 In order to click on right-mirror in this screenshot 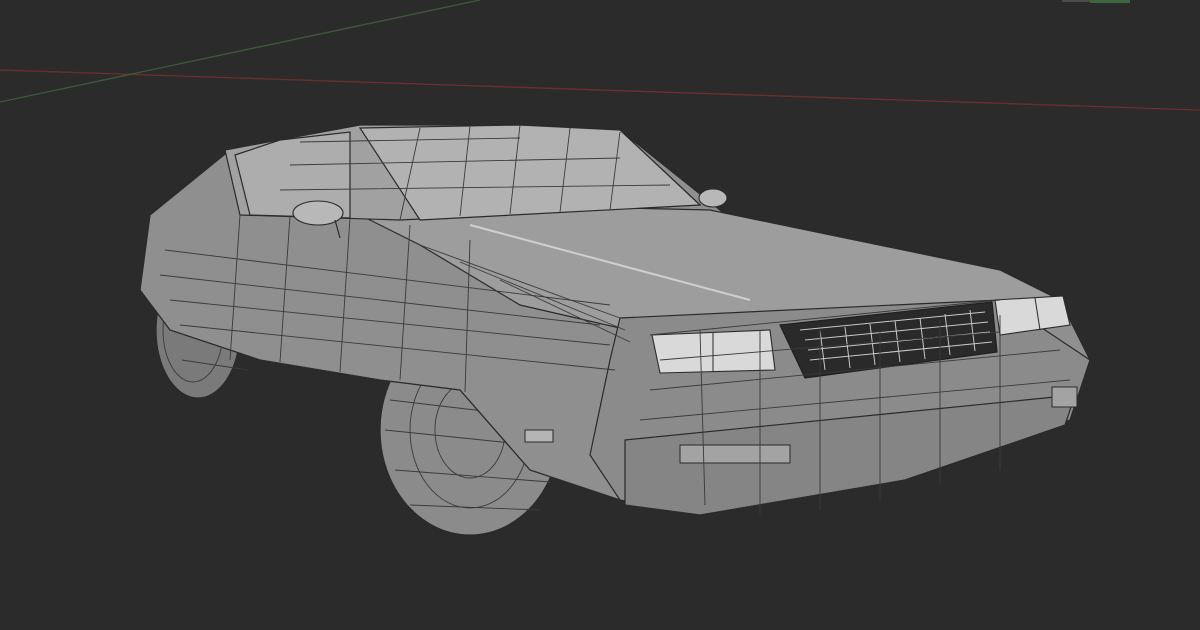, I will do `click(713, 198)`.